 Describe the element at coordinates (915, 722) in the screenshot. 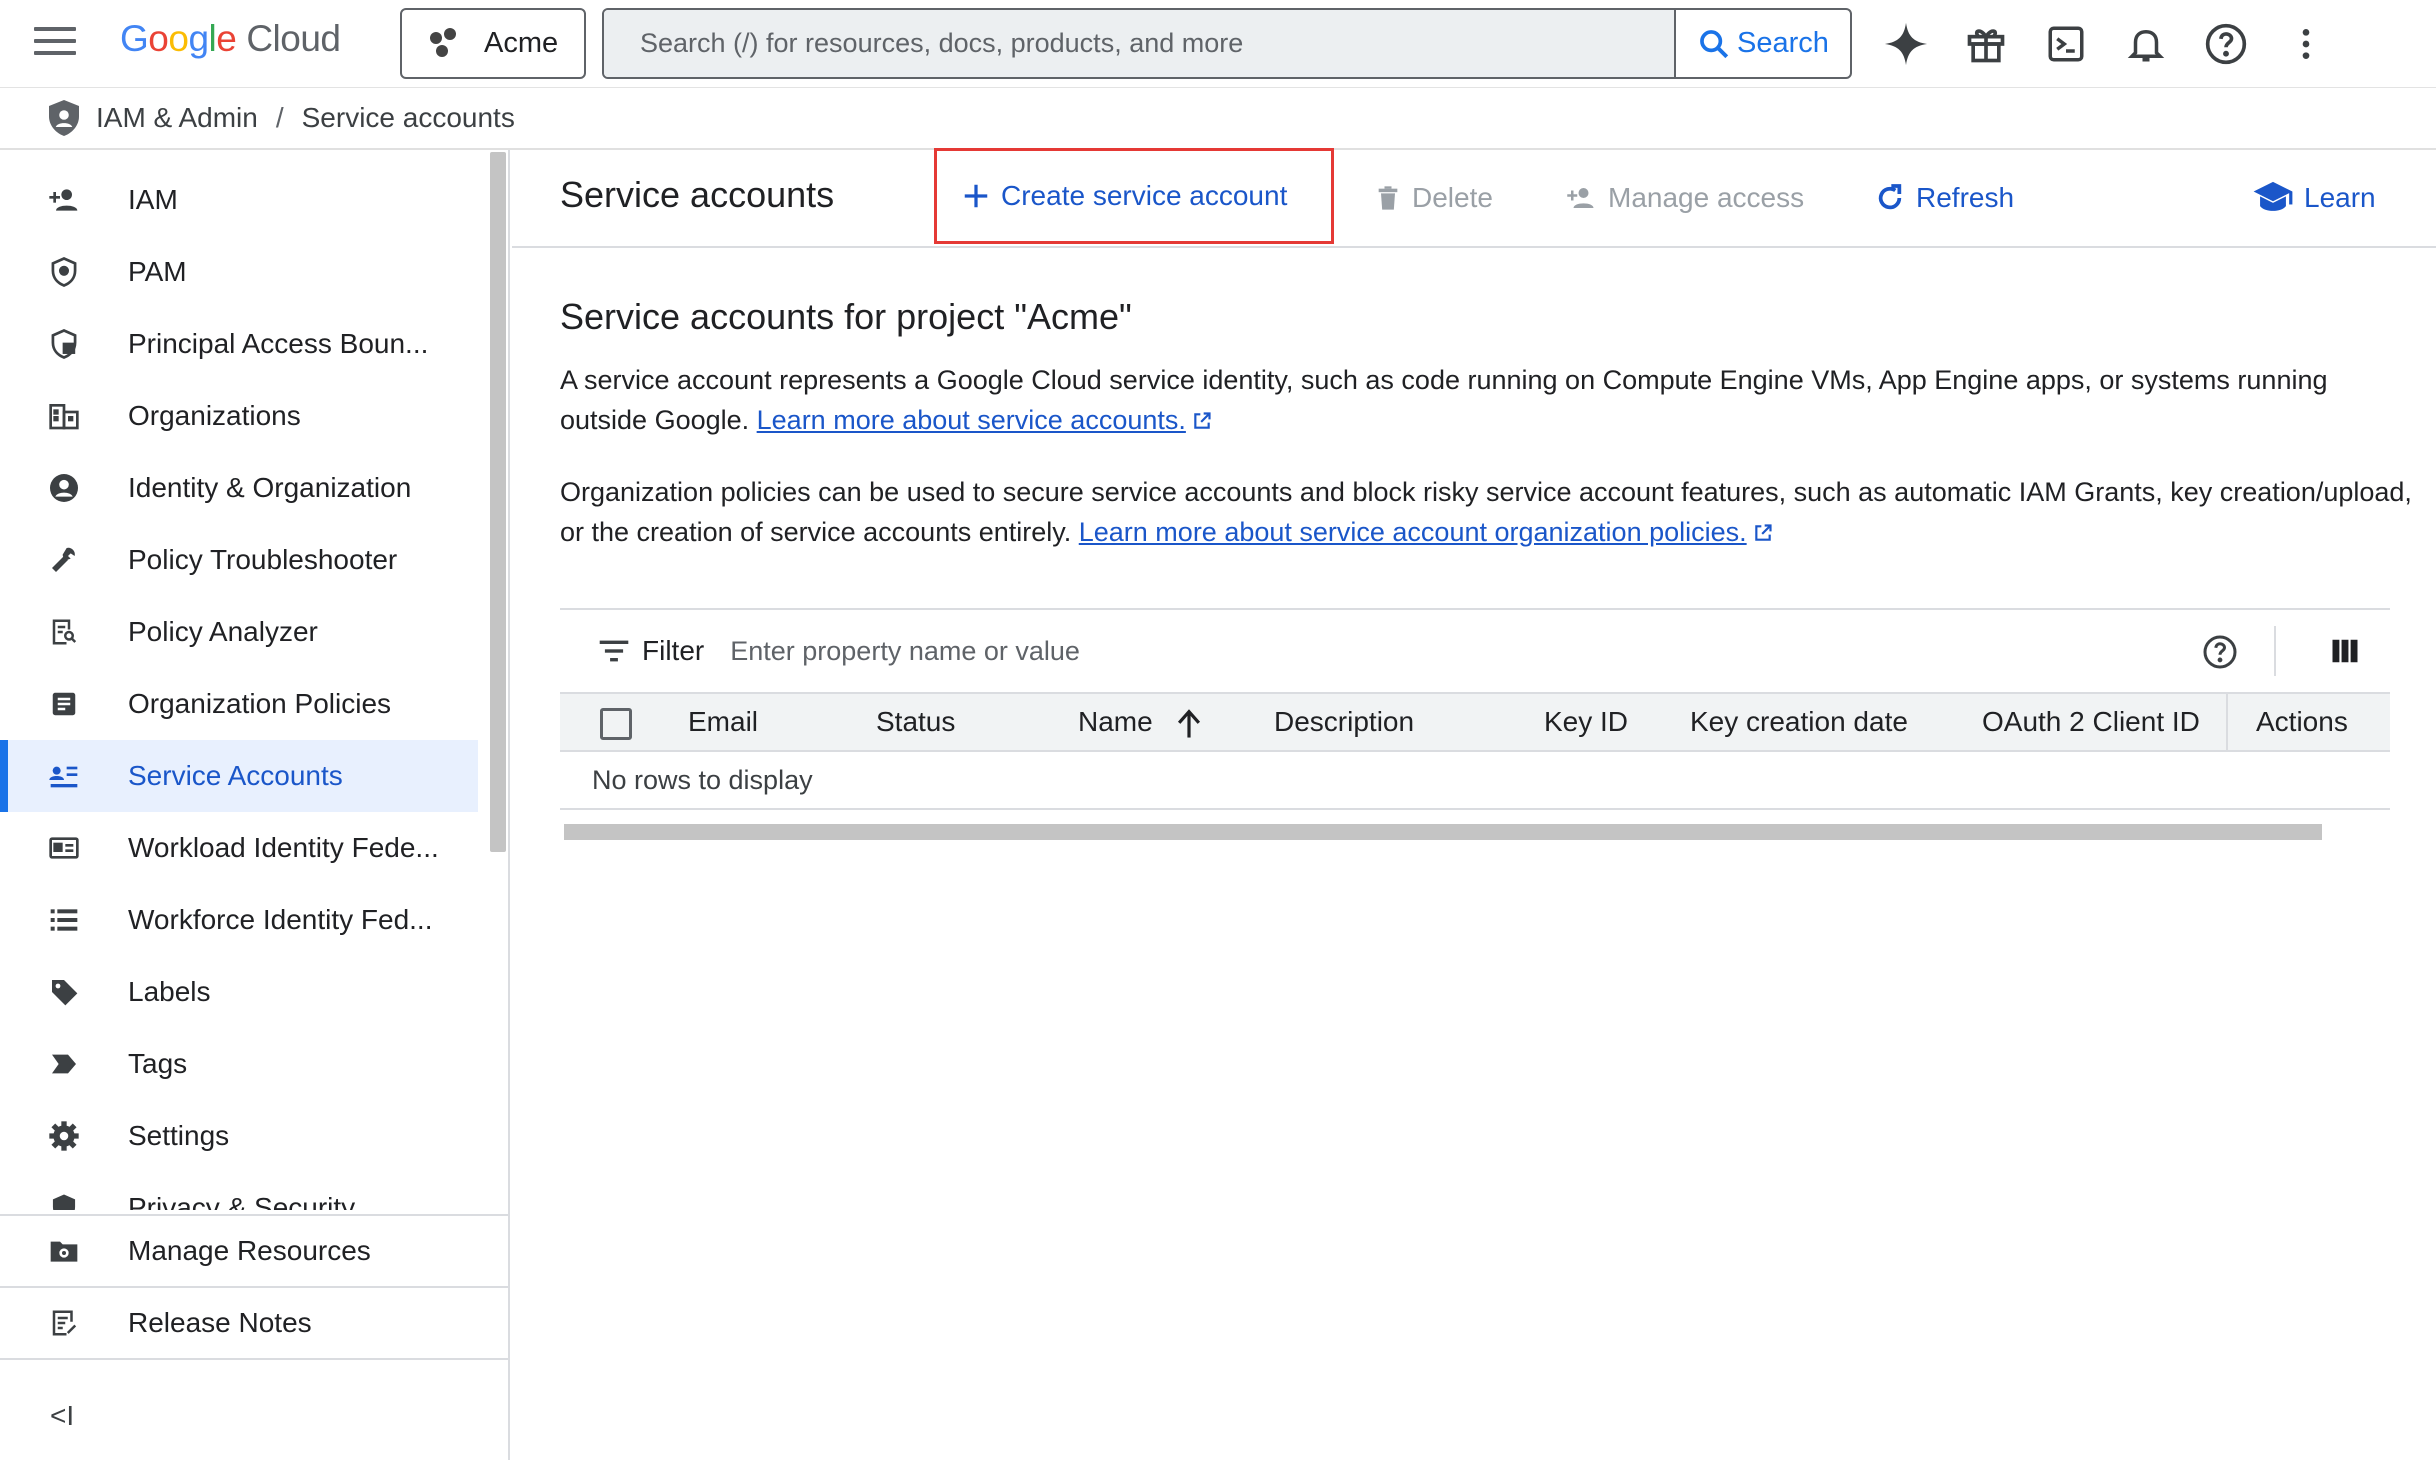

I see `column-status: Status` at that location.